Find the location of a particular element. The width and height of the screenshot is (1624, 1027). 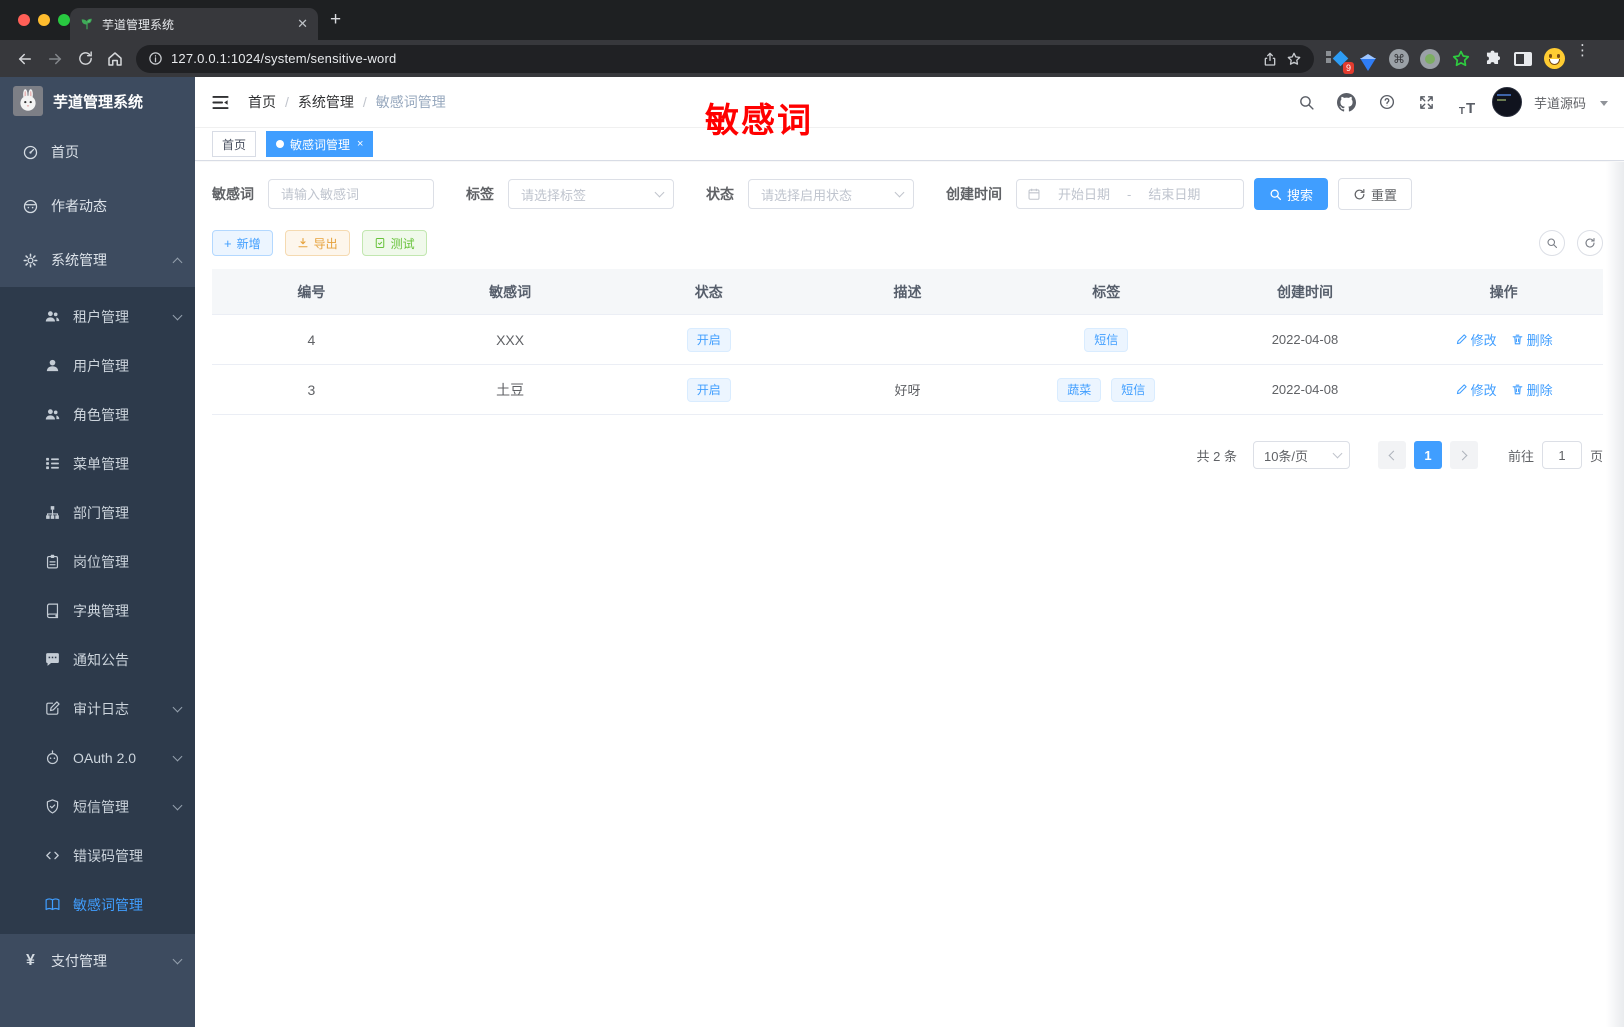

filter-form: 敏感词 标签 请选择标签 状态 请选择启用状态 创建时间 - is located at coordinates (907, 194).